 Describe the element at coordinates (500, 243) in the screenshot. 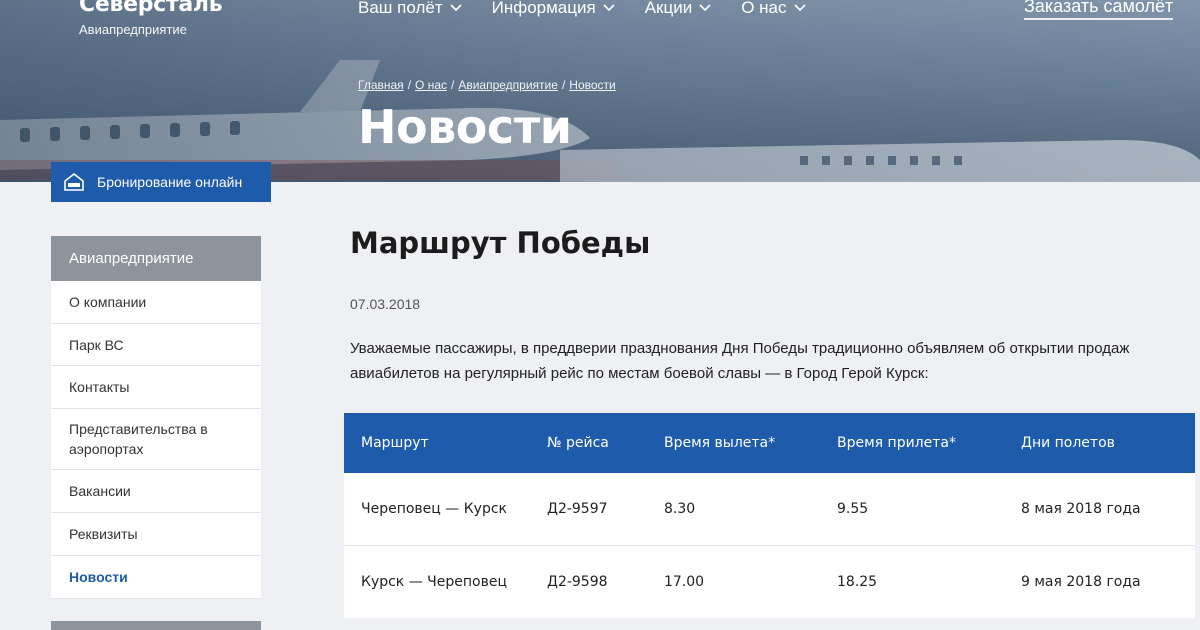

I see `article-title: Маршрут Победы` at that location.